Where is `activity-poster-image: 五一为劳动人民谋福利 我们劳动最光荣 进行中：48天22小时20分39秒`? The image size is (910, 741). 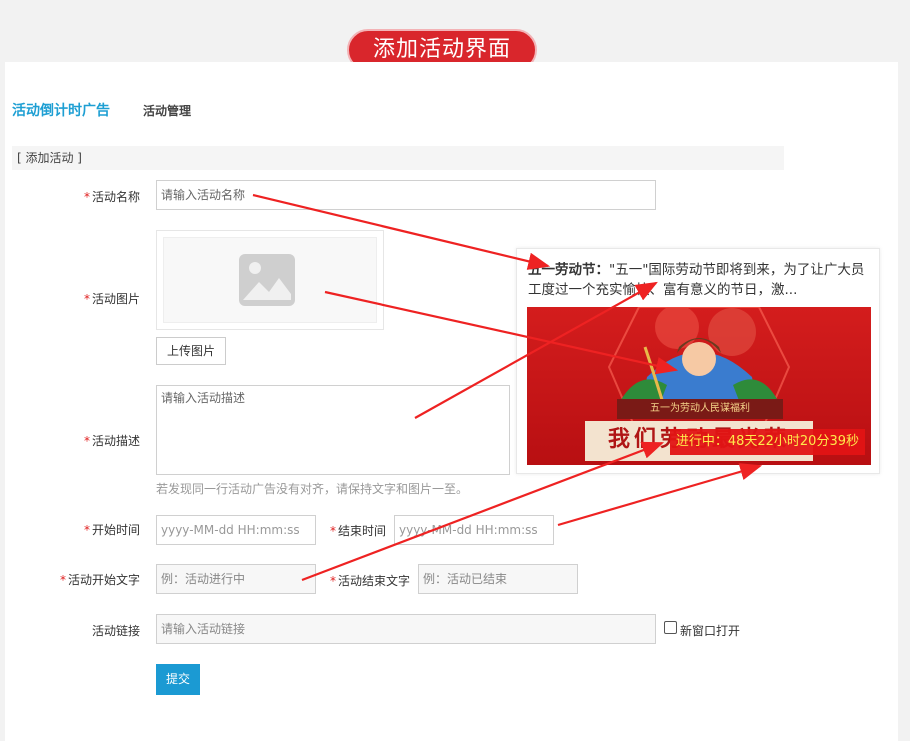 activity-poster-image: 五一为劳动人民谋福利 我们劳动最光荣 进行中：48天22小时20分39秒 is located at coordinates (699, 386).